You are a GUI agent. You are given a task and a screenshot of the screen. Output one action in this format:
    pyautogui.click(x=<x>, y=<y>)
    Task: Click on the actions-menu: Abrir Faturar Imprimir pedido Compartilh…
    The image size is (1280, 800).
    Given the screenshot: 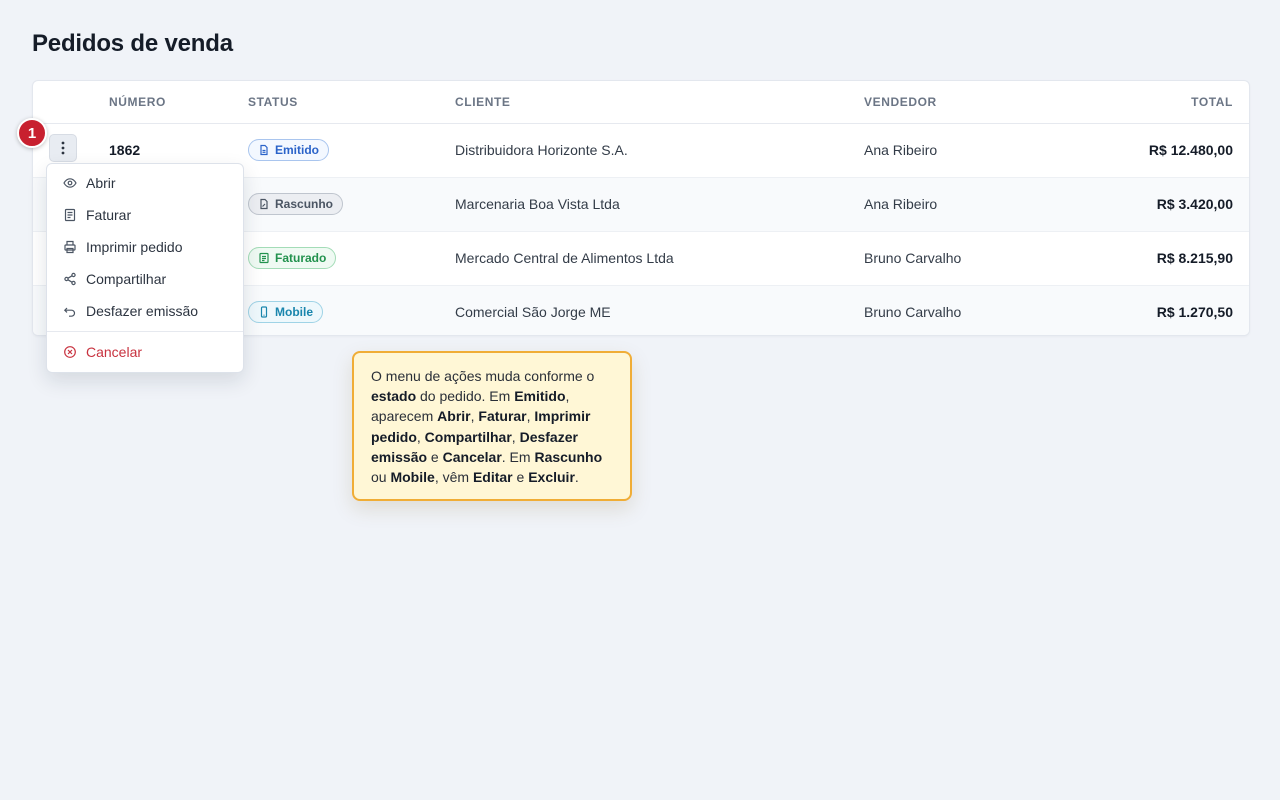 What is the action you would take?
    pyautogui.click(x=145, y=268)
    